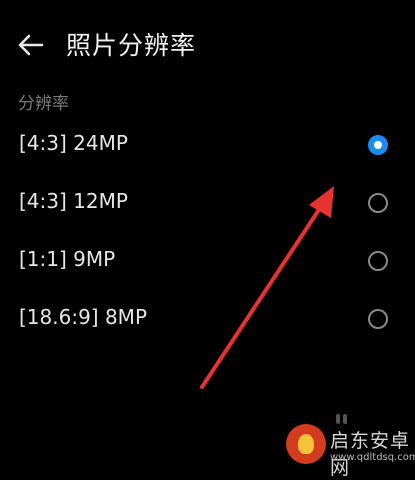  Describe the element at coordinates (207, 147) in the screenshot. I see `resolution-option-4-3-24mp: [4:3] 24MP` at that location.